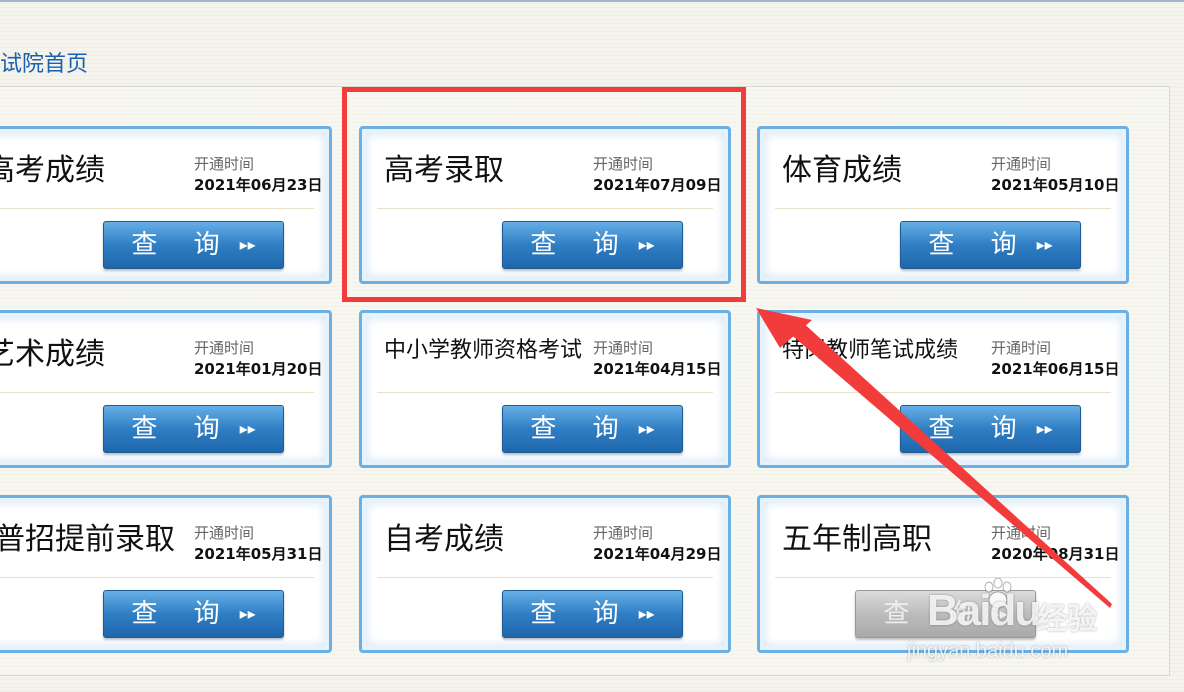 Image resolution: width=1184 pixels, height=692 pixels. I want to click on open-date: 2021年01月20日, so click(258, 369).